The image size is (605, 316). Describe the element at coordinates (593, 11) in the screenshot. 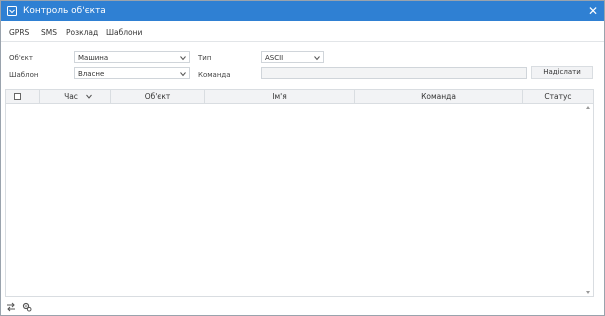

I see `close-icon: ✕` at that location.